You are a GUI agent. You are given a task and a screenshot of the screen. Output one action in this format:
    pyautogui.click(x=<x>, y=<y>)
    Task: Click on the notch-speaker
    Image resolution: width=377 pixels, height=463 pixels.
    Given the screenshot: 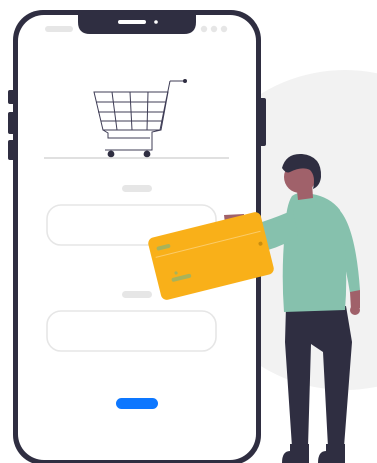 What is the action you would take?
    pyautogui.click(x=132, y=22)
    